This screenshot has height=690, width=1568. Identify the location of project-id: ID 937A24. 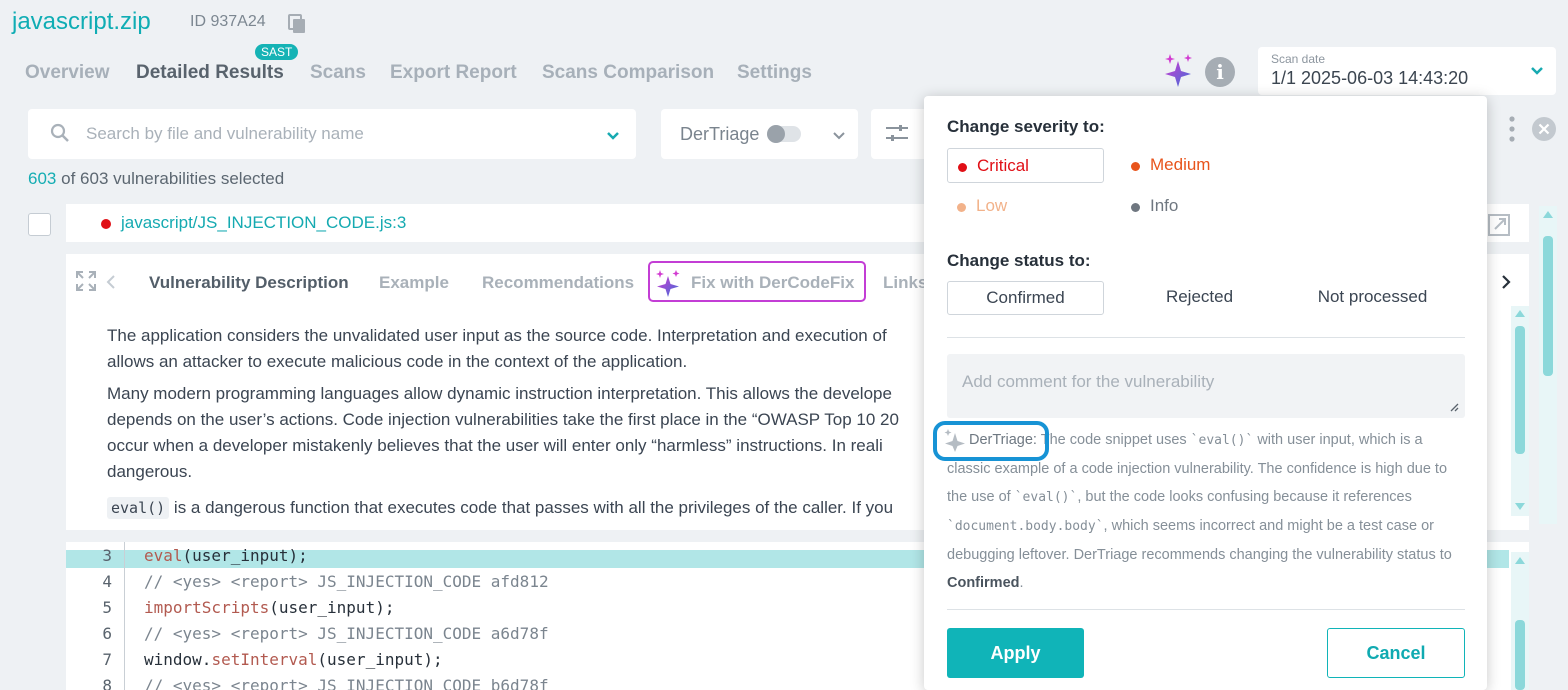
(228, 21).